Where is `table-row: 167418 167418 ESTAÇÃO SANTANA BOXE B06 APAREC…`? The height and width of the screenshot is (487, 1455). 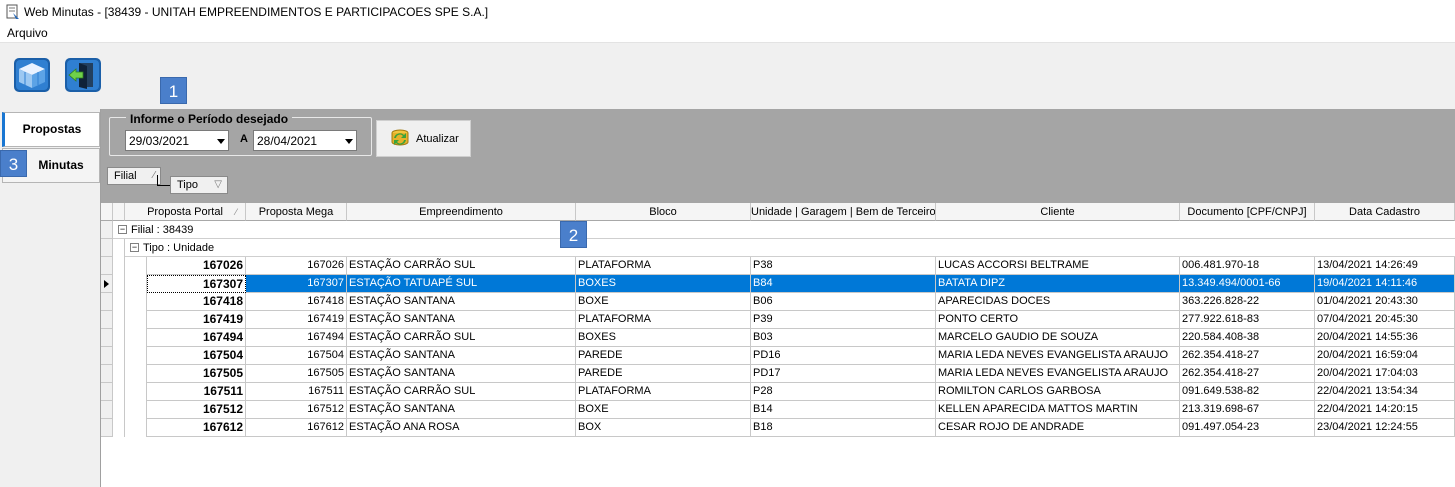 table-row: 167418 167418 ESTAÇÃO SANTANA BOXE B06 APAREC… is located at coordinates (778, 302).